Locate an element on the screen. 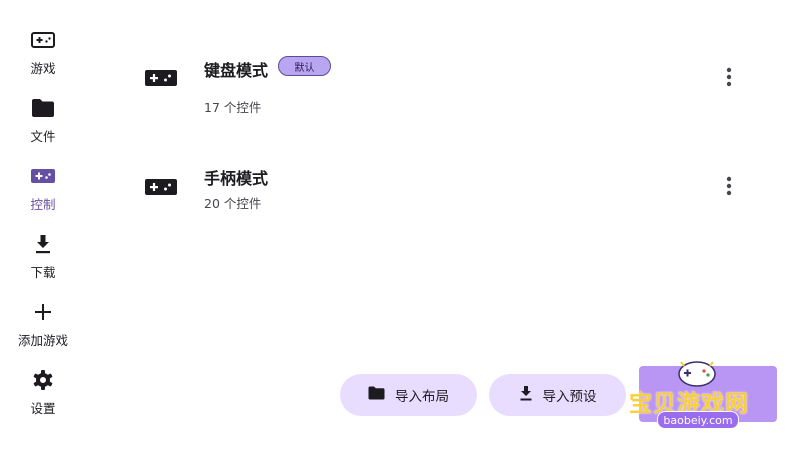  nav-item-downloads: 下载 is located at coordinates (43, 260).